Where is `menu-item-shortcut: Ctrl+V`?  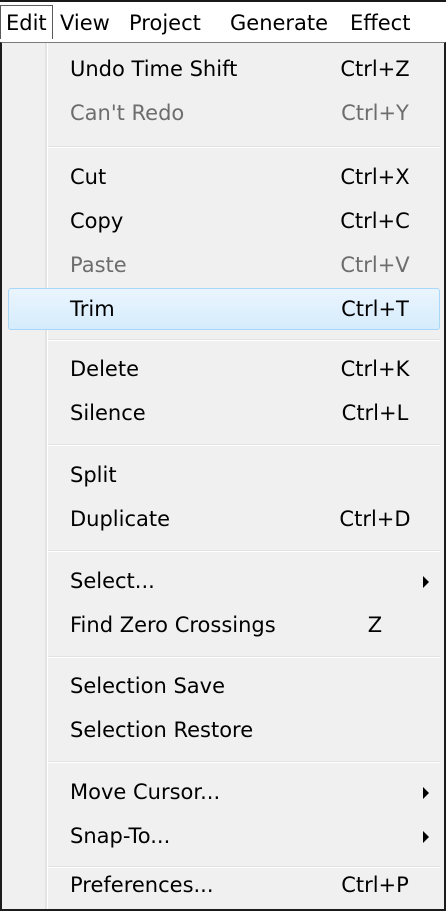
menu-item-shortcut: Ctrl+V is located at coordinates (375, 265).